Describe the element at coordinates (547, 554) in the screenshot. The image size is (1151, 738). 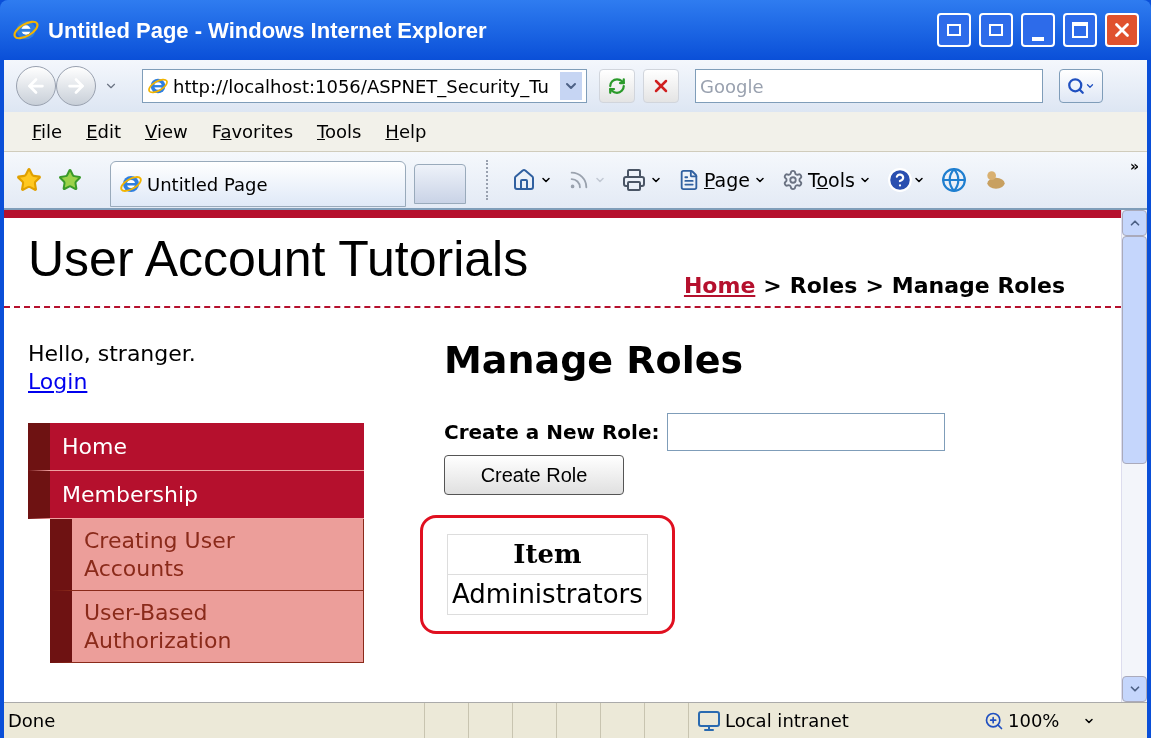
I see `column-header: Item` at that location.